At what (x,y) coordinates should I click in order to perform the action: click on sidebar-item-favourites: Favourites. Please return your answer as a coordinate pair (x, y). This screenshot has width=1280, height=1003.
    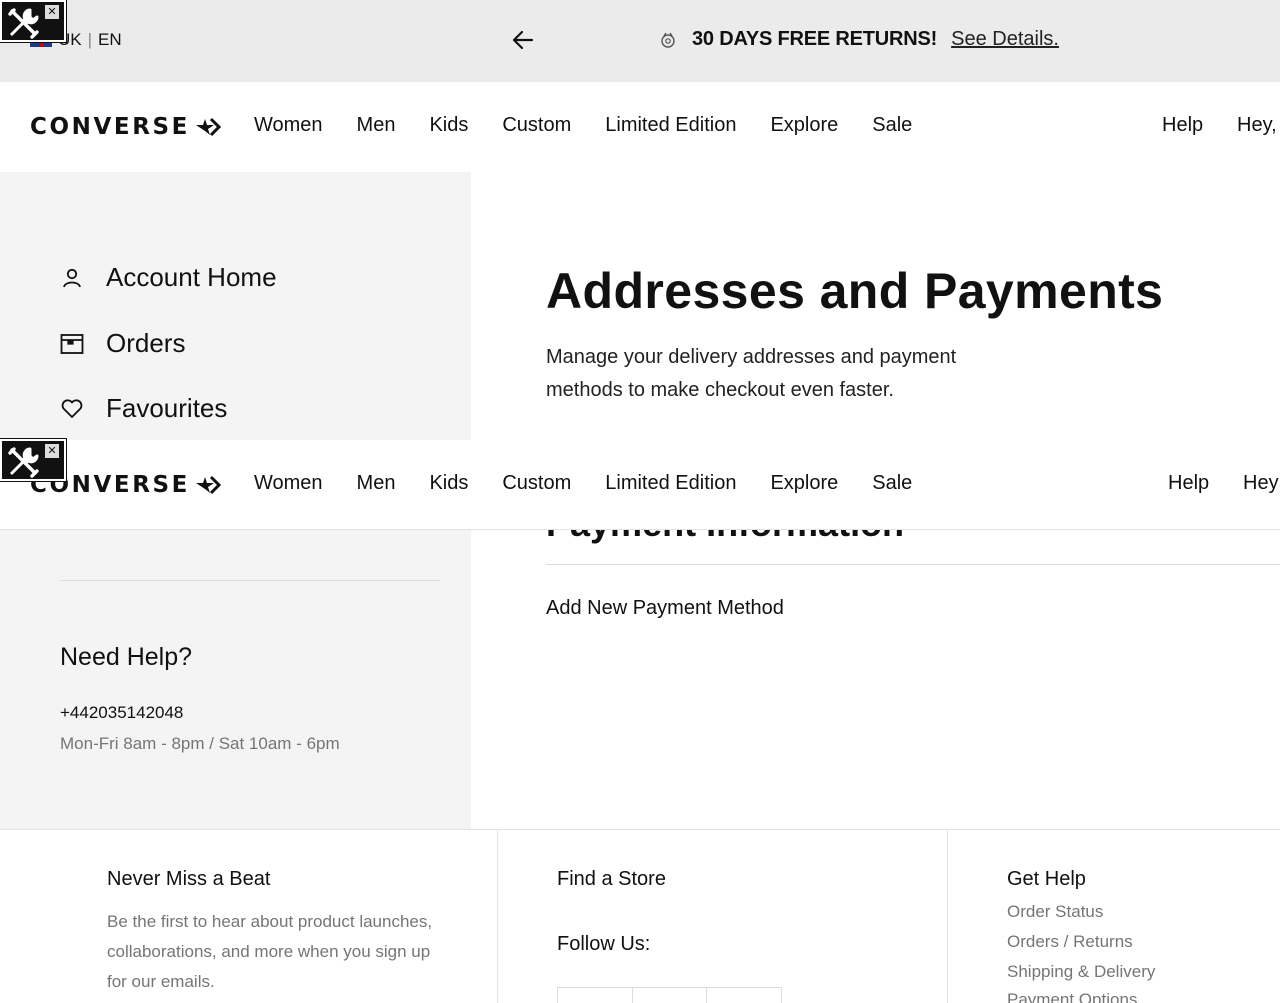
    Looking at the image, I should click on (143, 408).